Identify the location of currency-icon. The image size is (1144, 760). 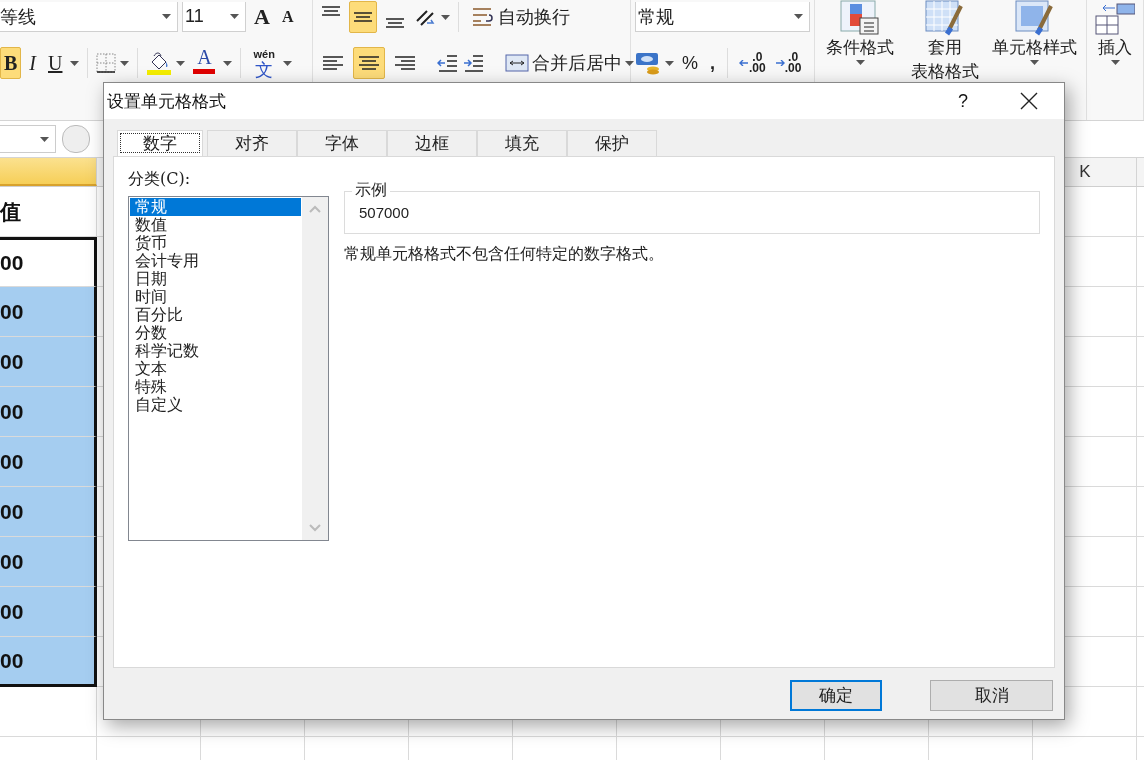
(648, 63).